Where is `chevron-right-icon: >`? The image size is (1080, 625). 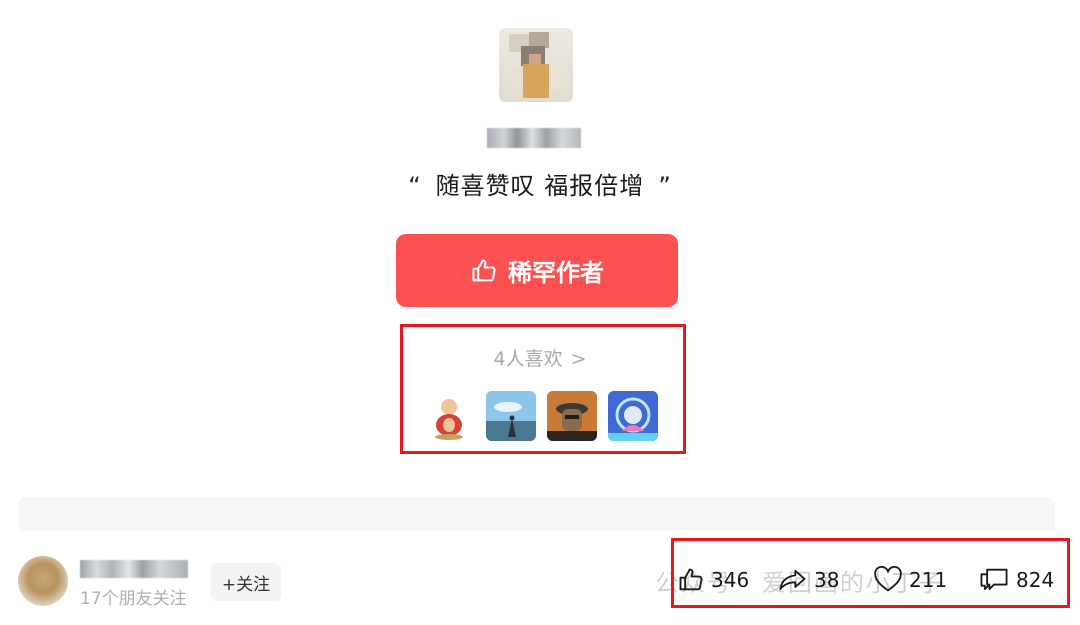
chevron-right-icon: > is located at coordinates (578, 359).